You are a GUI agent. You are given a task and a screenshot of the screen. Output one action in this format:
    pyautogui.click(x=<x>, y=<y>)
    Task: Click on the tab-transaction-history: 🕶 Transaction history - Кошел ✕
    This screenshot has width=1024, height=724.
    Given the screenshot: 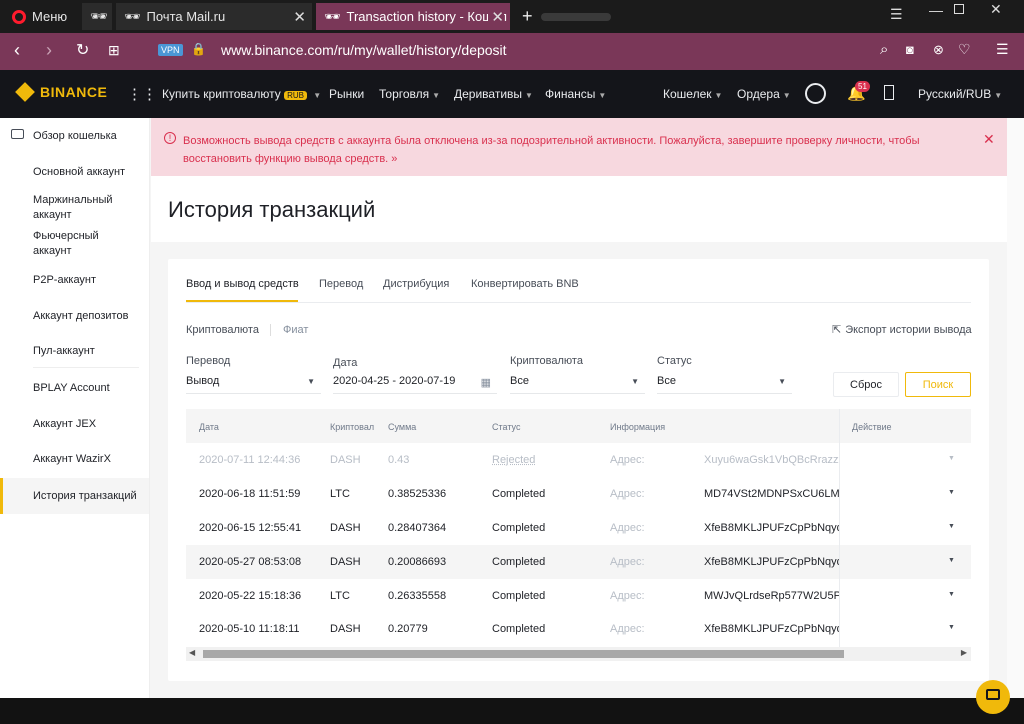 What is the action you would take?
    pyautogui.click(x=413, y=16)
    